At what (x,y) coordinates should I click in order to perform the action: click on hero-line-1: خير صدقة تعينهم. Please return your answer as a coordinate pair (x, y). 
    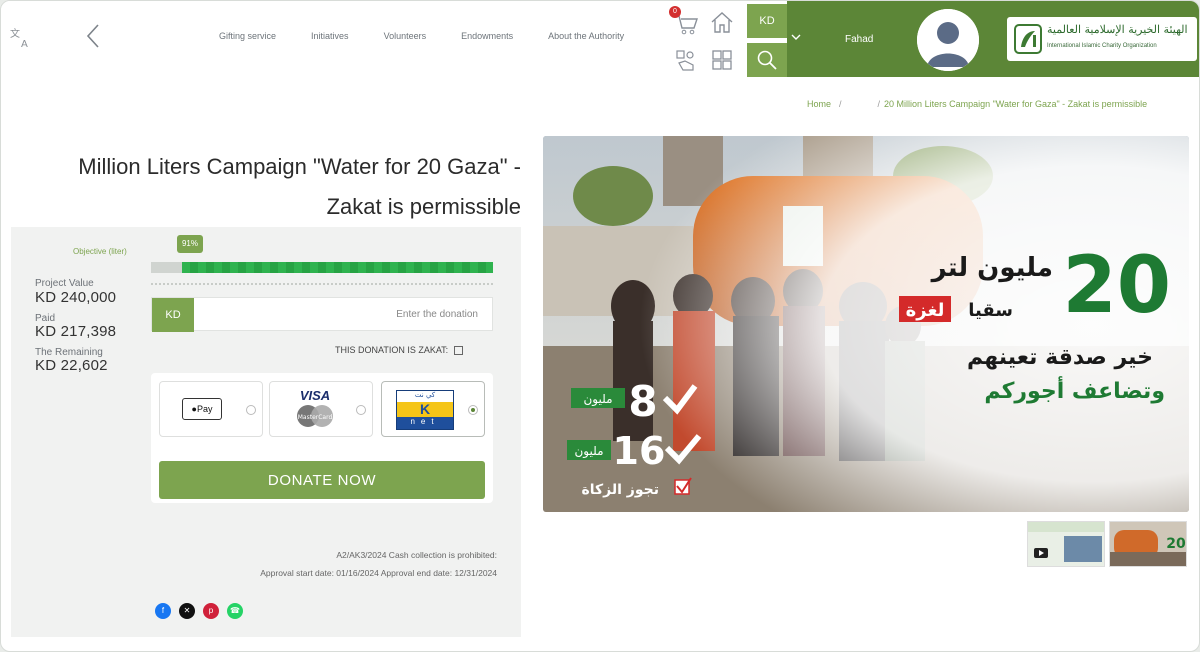
    Looking at the image, I should click on (1060, 357).